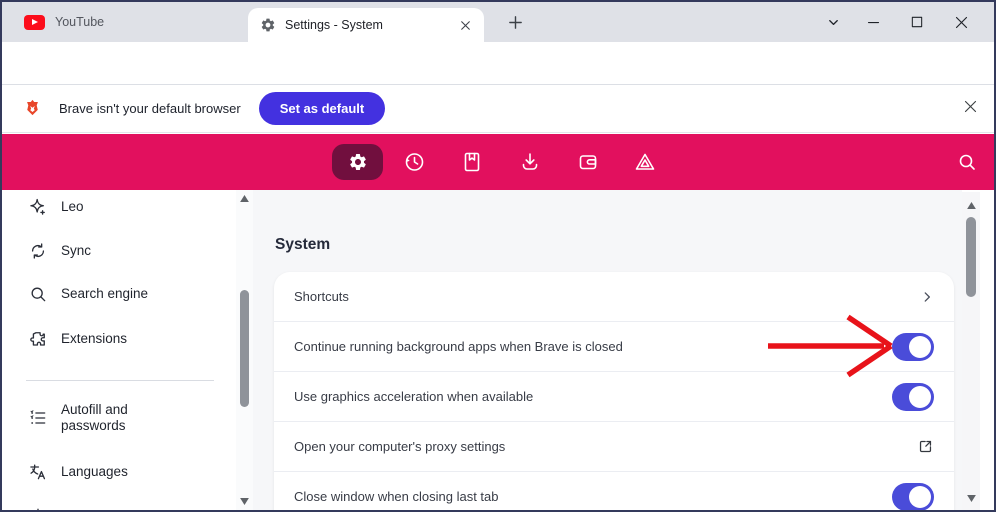  What do you see at coordinates (614, 297) in the screenshot?
I see `row-shortcuts: Shortcuts` at bounding box center [614, 297].